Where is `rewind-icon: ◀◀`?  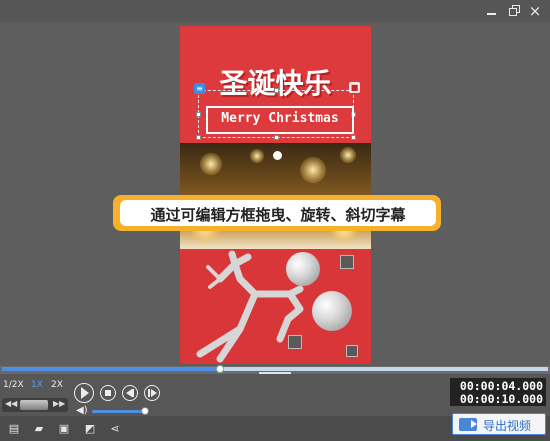 rewind-icon: ◀◀ is located at coordinates (11, 403).